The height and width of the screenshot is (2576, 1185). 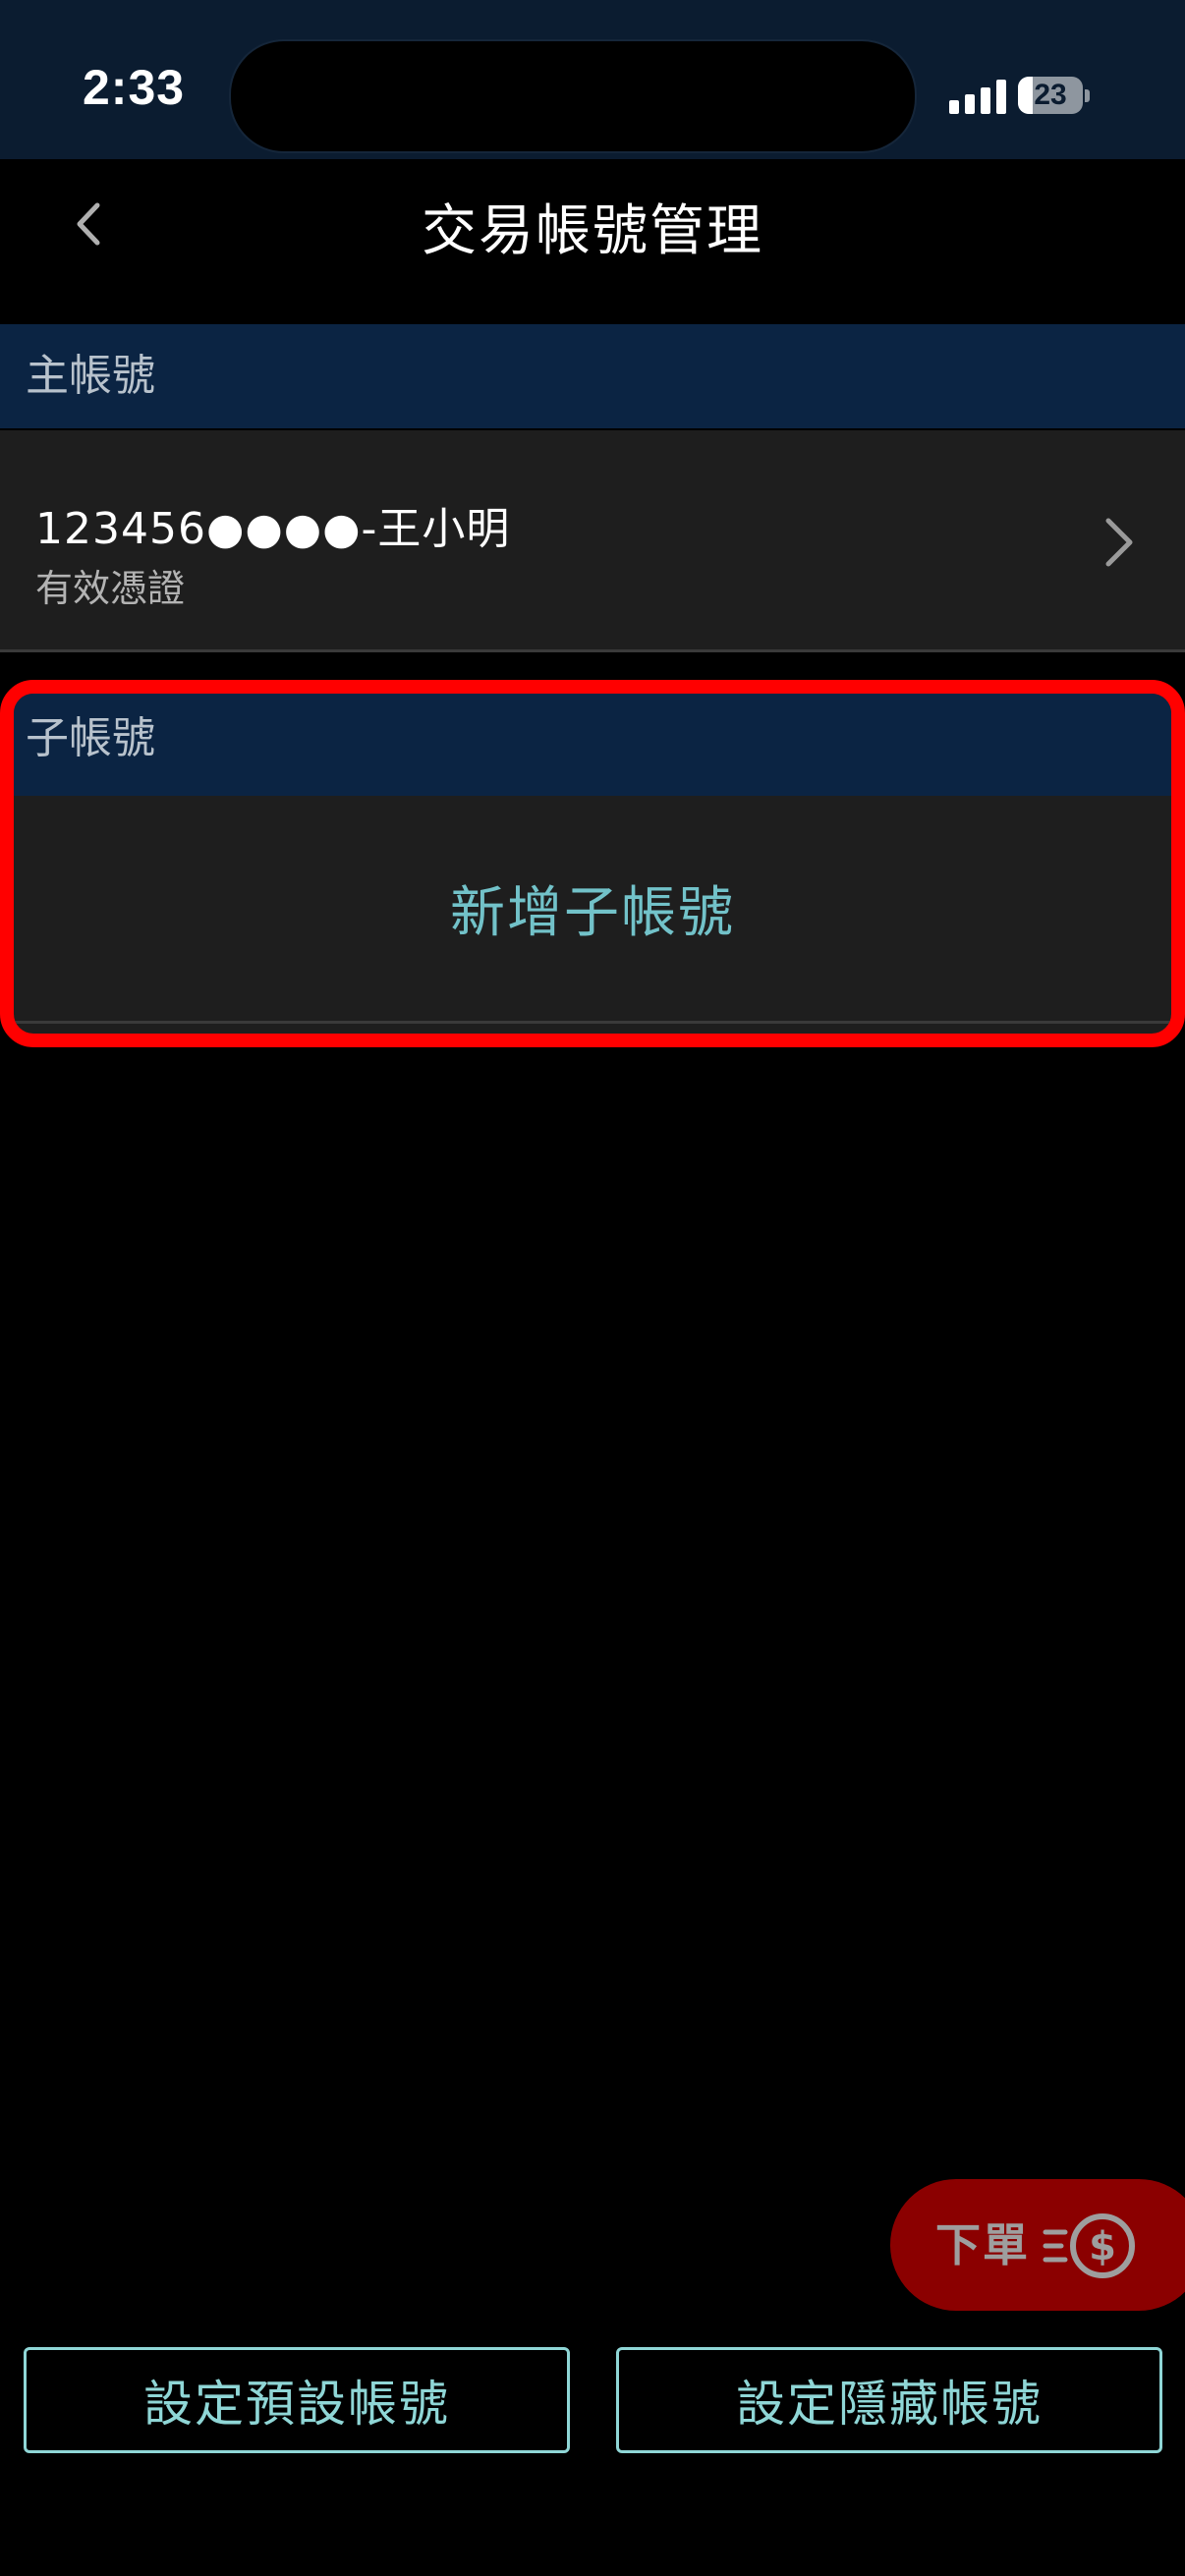 I want to click on status-bar: 2:33 23, so click(x=592, y=79).